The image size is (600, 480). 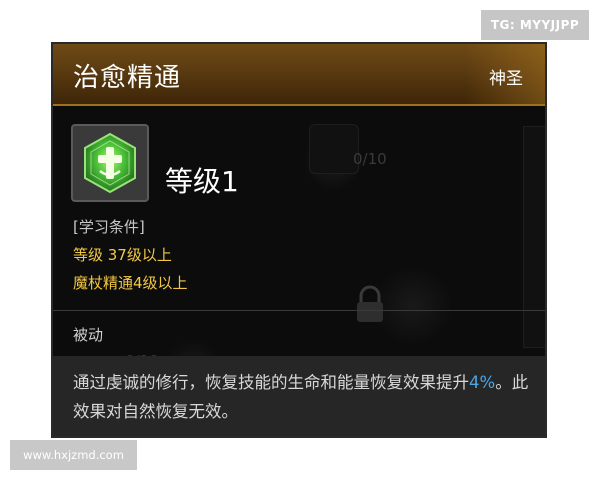 What do you see at coordinates (271, 382) in the screenshot?
I see `description-text-start: 通过虔诚的修行，恢复技能的生命和能量恢复效果提升` at bounding box center [271, 382].